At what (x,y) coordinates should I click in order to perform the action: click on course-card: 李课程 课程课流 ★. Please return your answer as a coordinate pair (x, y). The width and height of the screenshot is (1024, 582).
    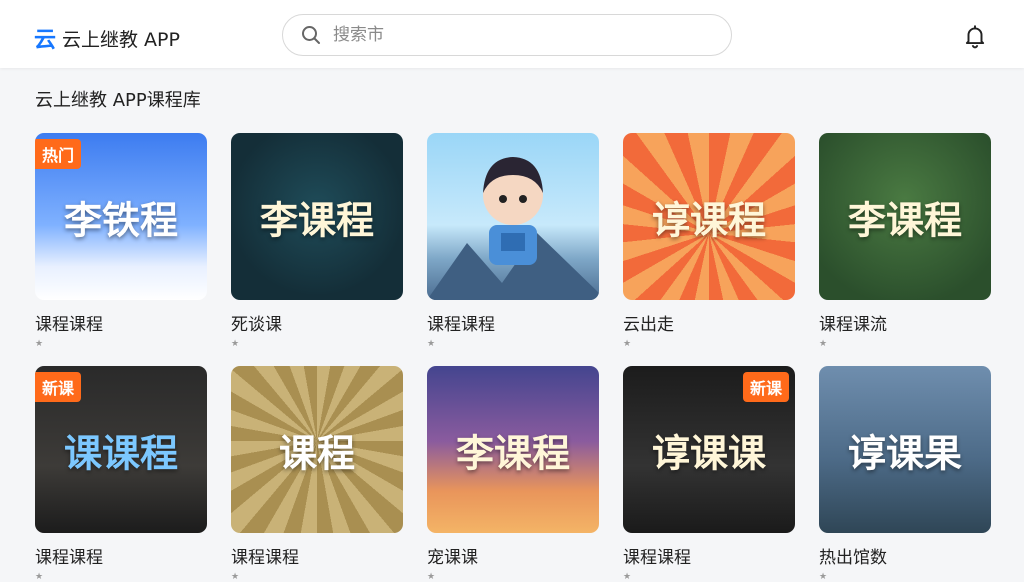
    Looking at the image, I should click on (905, 241).